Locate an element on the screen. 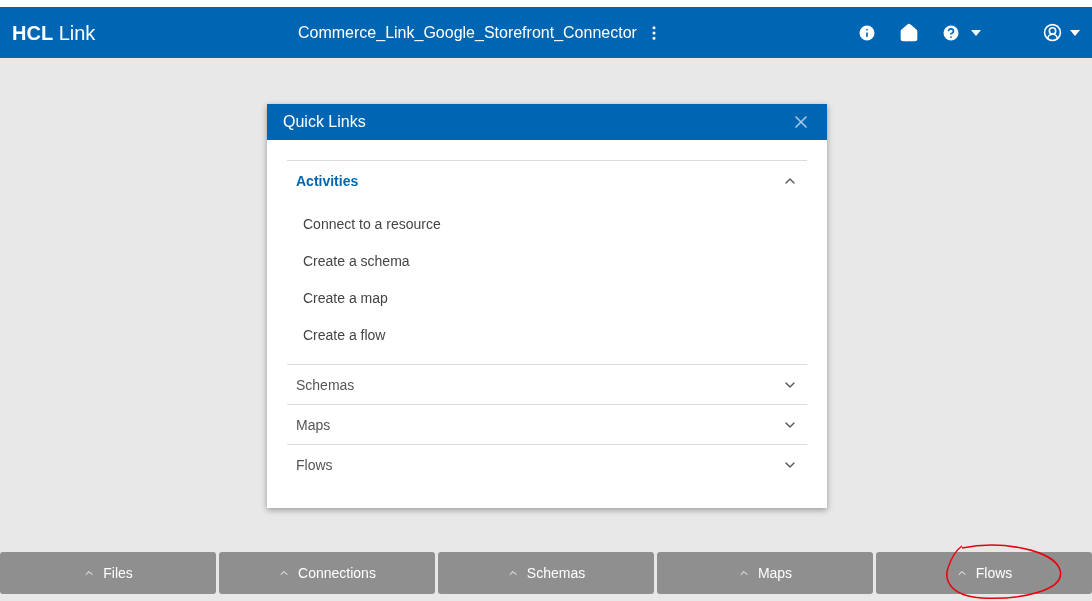 The image size is (1092, 601). accordion-header: Maps is located at coordinates (547, 425).